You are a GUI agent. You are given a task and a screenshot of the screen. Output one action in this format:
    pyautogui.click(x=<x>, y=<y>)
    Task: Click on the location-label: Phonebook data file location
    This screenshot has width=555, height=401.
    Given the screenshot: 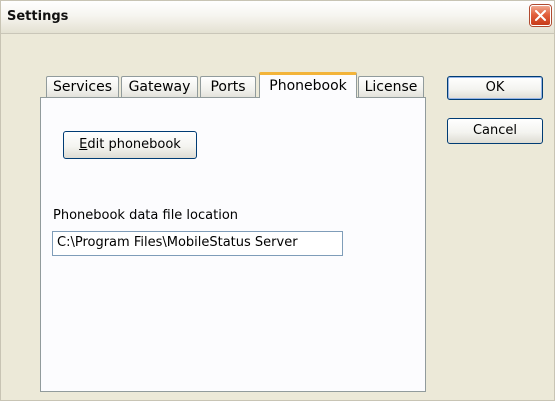 What is the action you would take?
    pyautogui.click(x=146, y=215)
    